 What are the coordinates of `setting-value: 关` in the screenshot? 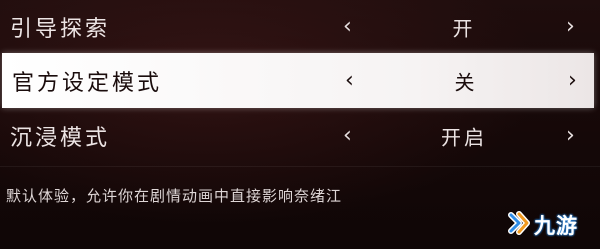 It's located at (466, 82).